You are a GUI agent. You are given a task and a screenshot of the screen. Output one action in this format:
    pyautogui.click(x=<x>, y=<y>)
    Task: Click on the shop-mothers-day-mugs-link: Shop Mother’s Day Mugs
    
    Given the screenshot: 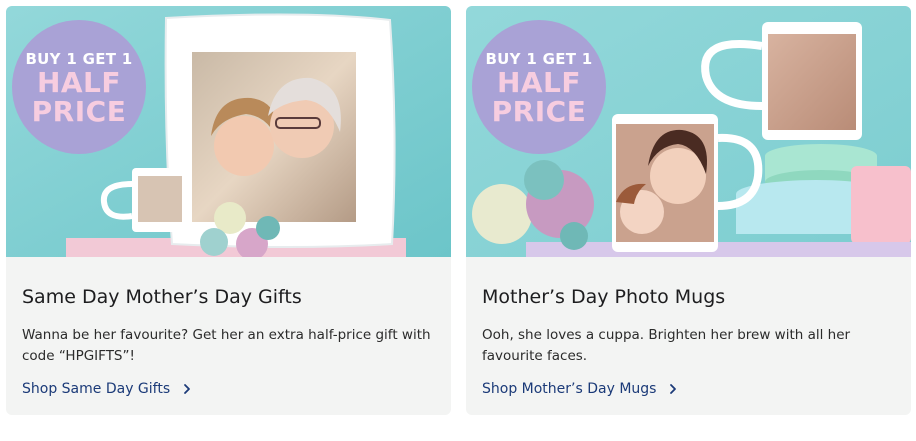 What is the action you would take?
    pyautogui.click(x=580, y=389)
    